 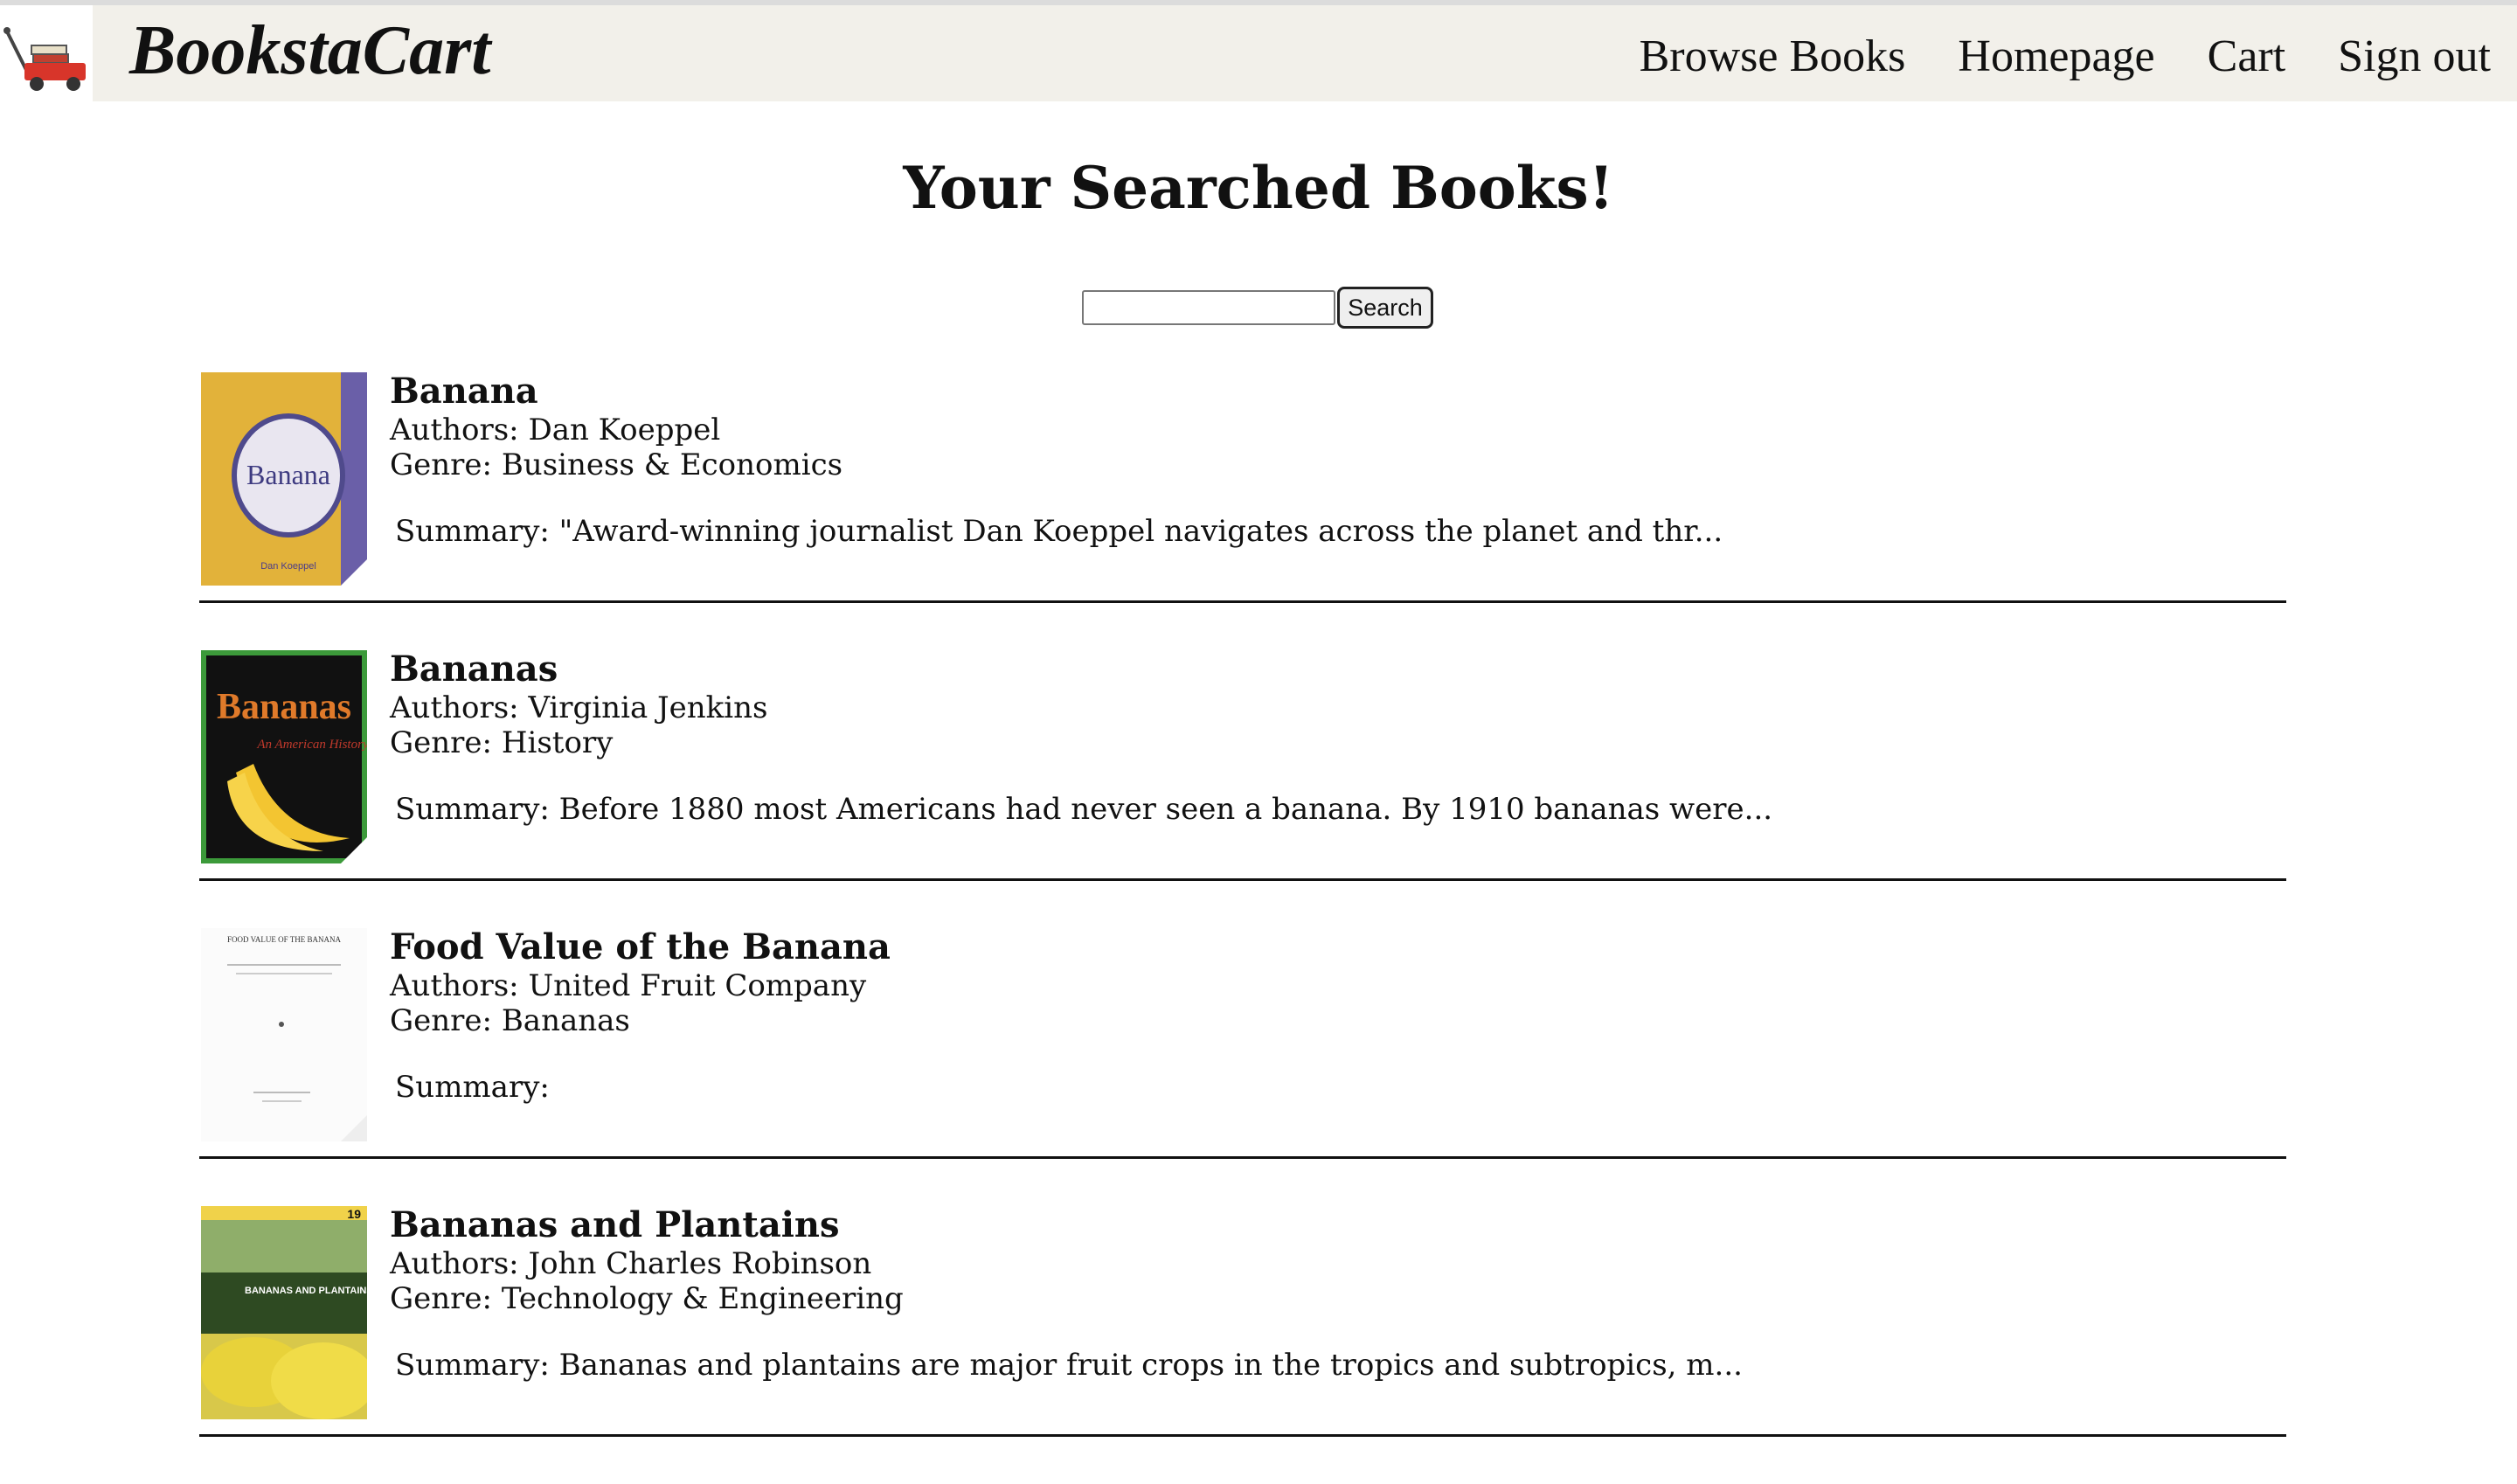 What do you see at coordinates (1208, 307) in the screenshot?
I see `search-input` at bounding box center [1208, 307].